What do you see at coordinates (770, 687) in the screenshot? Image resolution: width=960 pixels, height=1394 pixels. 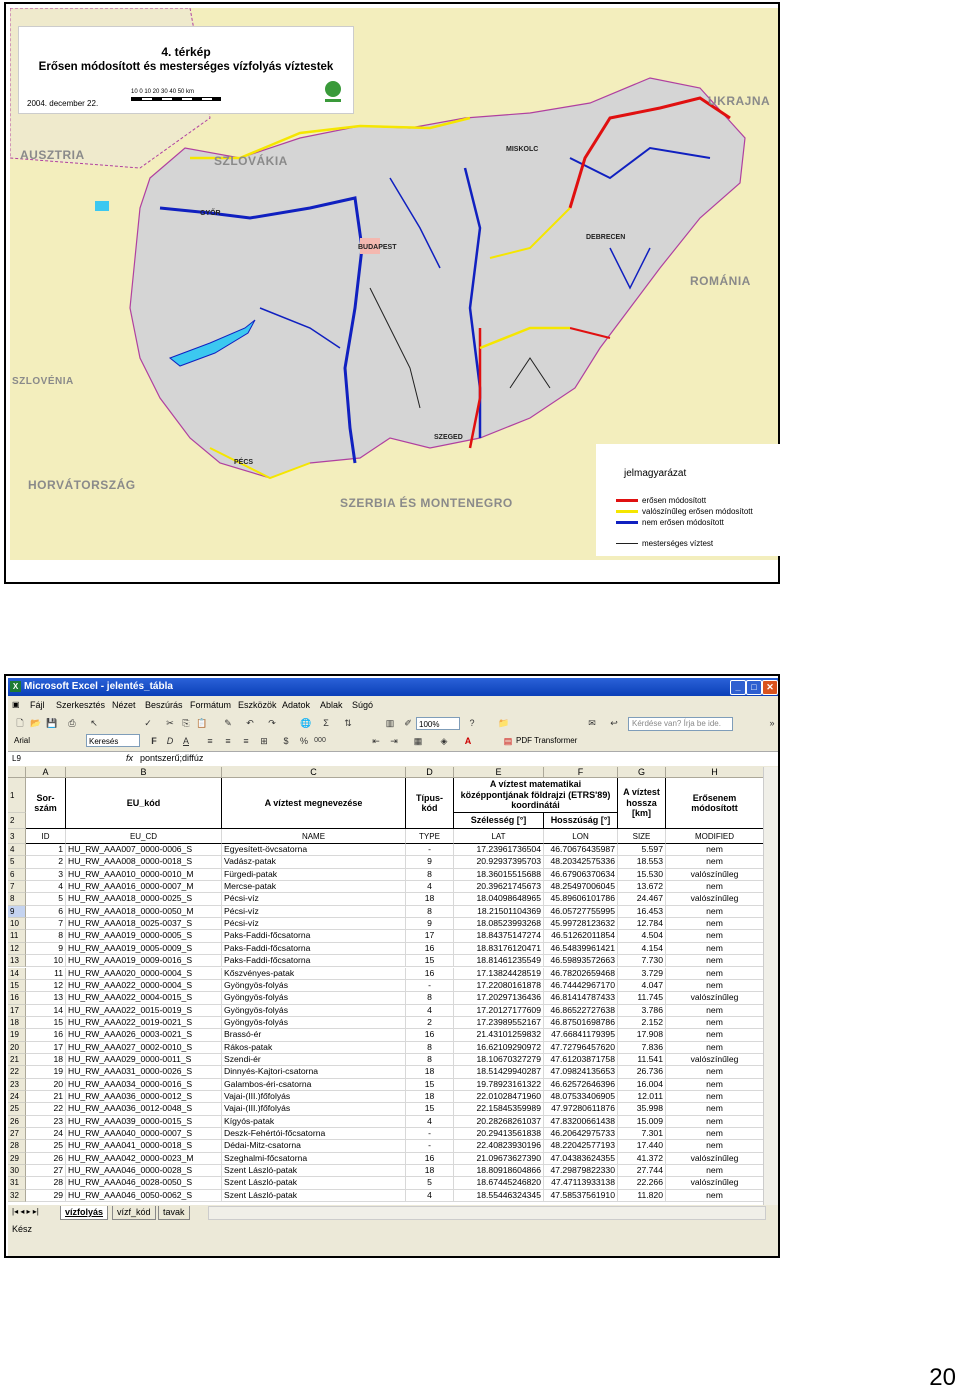 I see `close-button: ✕` at bounding box center [770, 687].